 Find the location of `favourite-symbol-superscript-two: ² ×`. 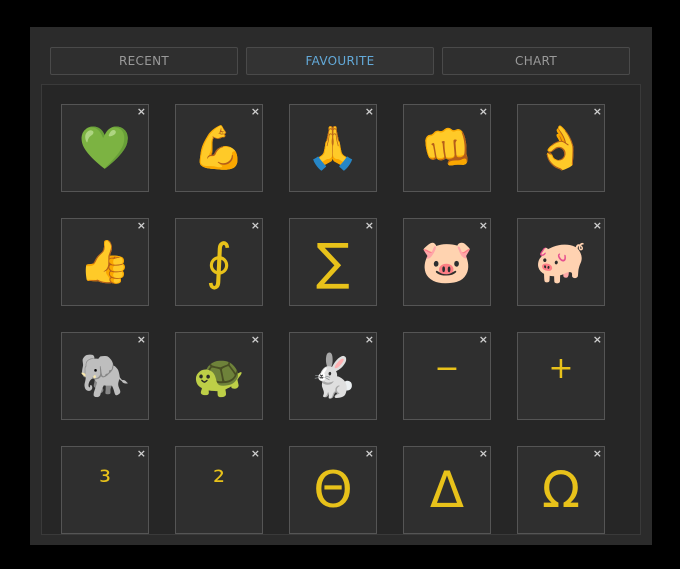

favourite-symbol-superscript-two: ² × is located at coordinates (219, 490).